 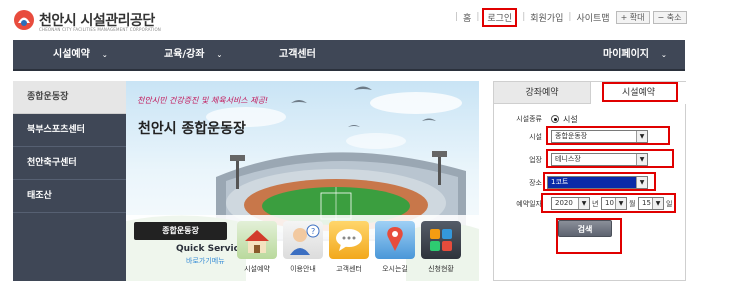 I want to click on hero-title: 천안시 종합운동장, so click(x=192, y=129).